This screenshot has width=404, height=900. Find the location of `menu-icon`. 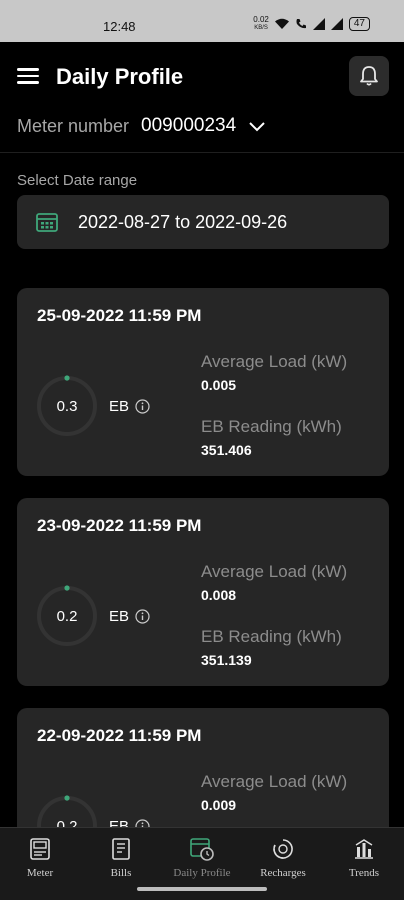

menu-icon is located at coordinates (28, 76).